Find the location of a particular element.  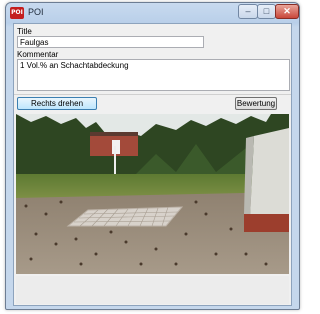

minimize-icon: – is located at coordinates (248, 11).